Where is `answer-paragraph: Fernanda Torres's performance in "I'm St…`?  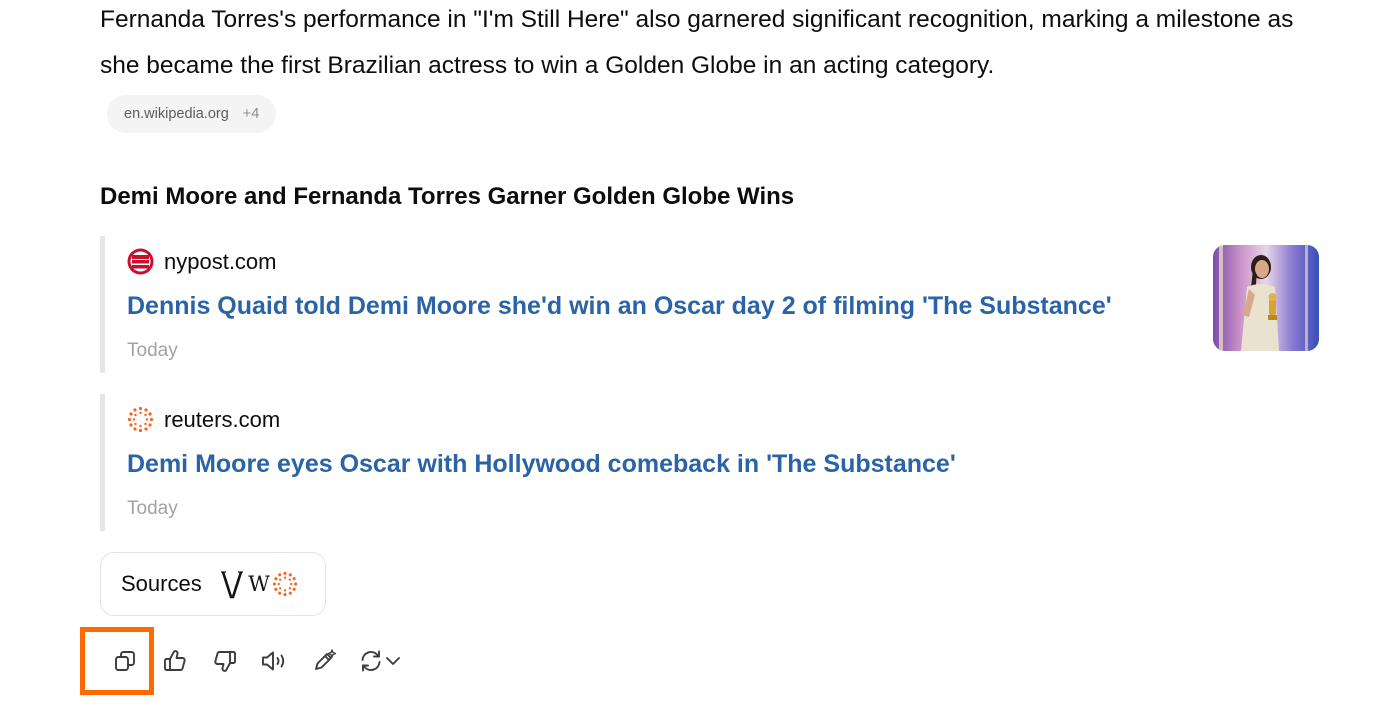
answer-paragraph: Fernanda Torres's performance in "I'm St… is located at coordinates (697, 42).